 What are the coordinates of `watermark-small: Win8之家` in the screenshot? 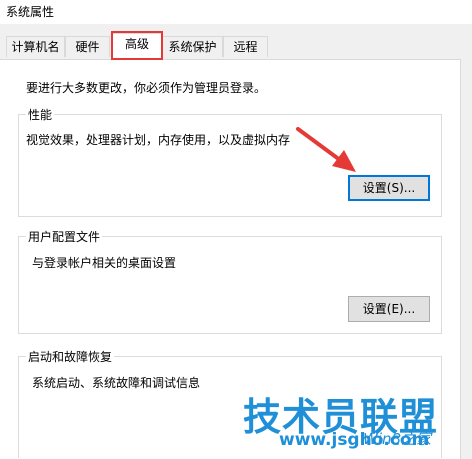 It's located at (397, 439).